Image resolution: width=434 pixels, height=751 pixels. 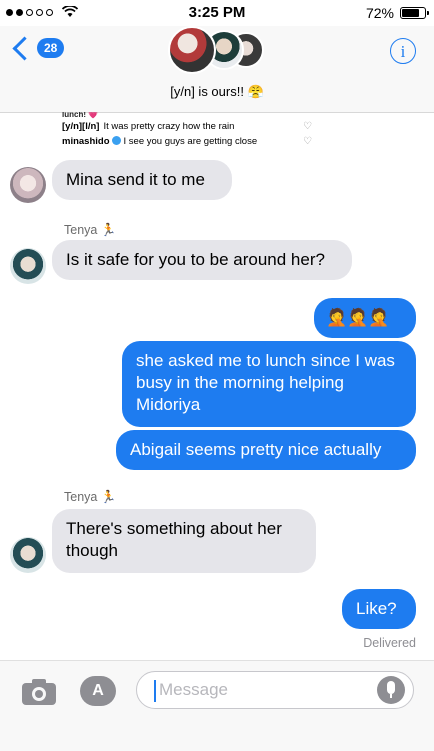 I want to click on comment-text: It was pretty crazy how the rain, so click(x=169, y=126).